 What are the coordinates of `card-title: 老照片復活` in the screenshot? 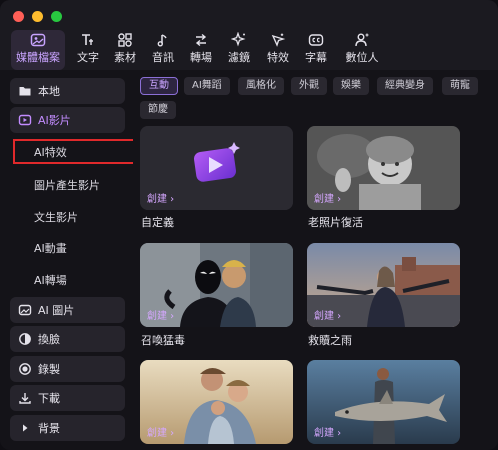 It's located at (335, 222).